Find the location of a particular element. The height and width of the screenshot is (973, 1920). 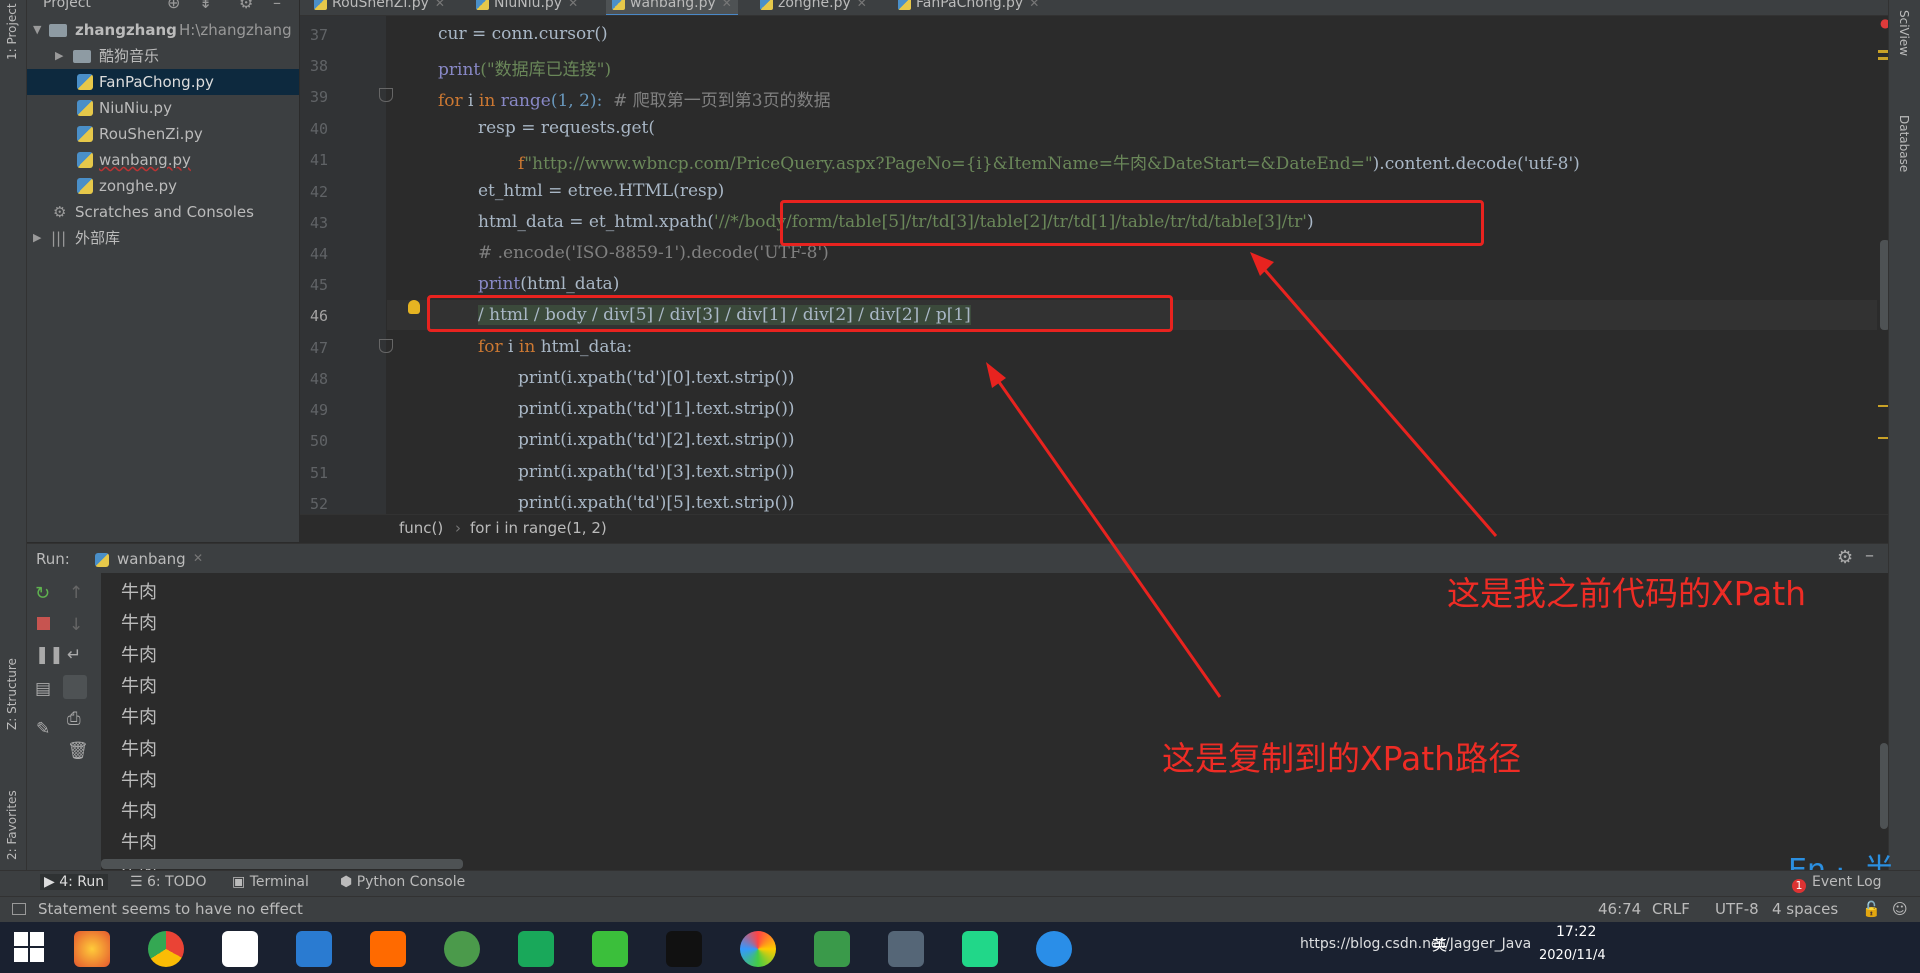

arrow-line-bottom is located at coordinates (1106, 534).